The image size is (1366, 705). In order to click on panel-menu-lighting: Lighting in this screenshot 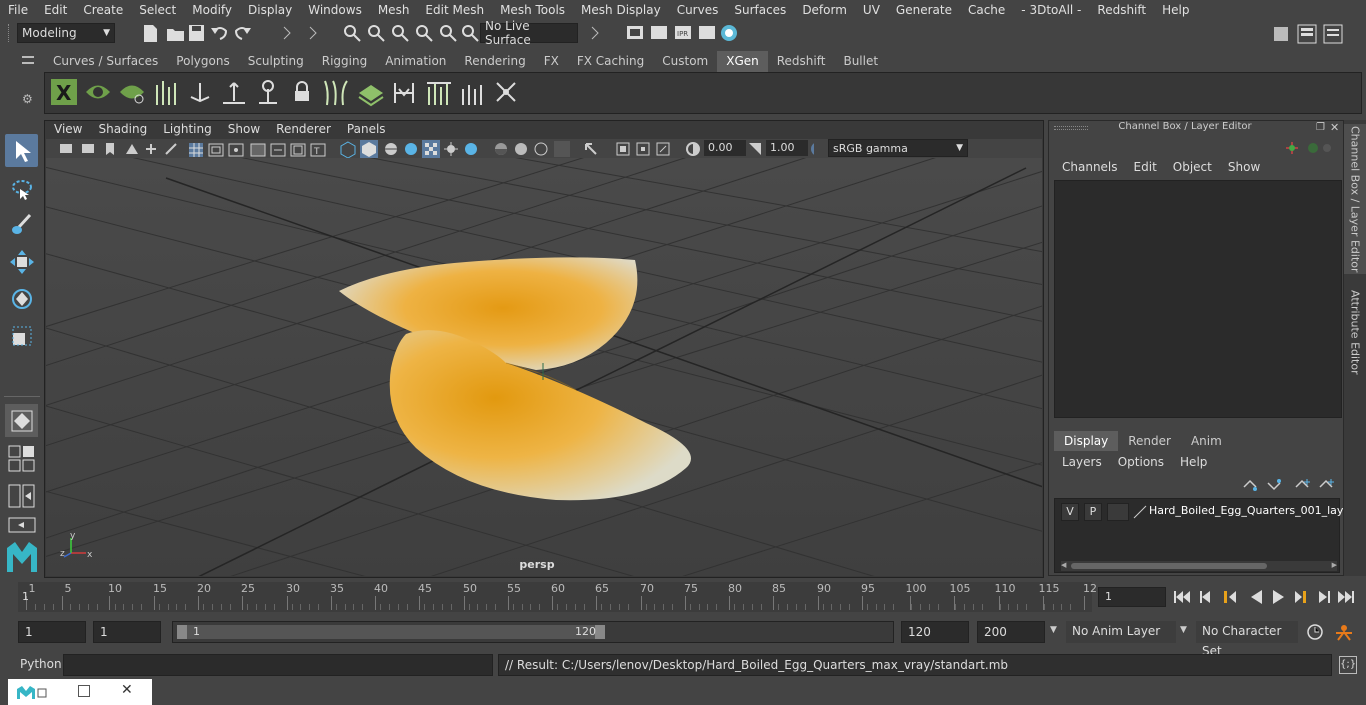, I will do `click(187, 130)`.